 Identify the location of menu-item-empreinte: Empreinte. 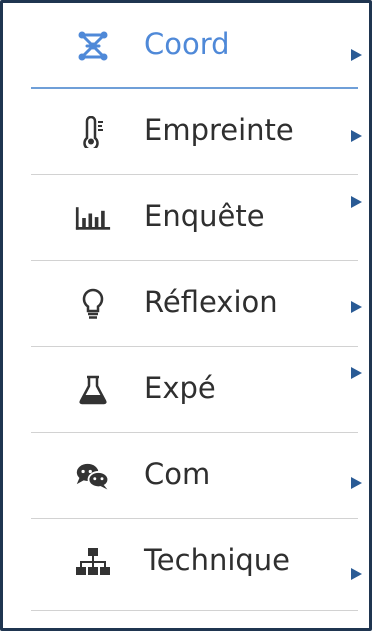
(196, 132).